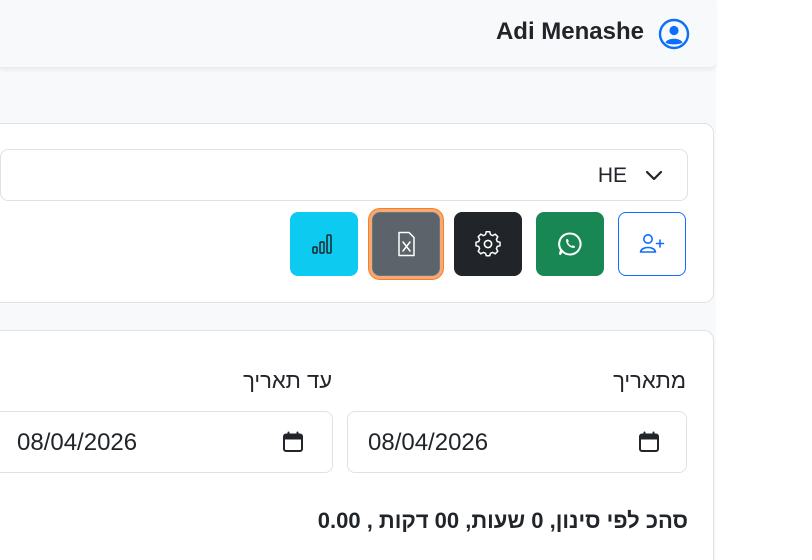 The image size is (812, 560). Describe the element at coordinates (287, 380) in the screenshot. I see `to-date-label: עד תאריך` at that location.